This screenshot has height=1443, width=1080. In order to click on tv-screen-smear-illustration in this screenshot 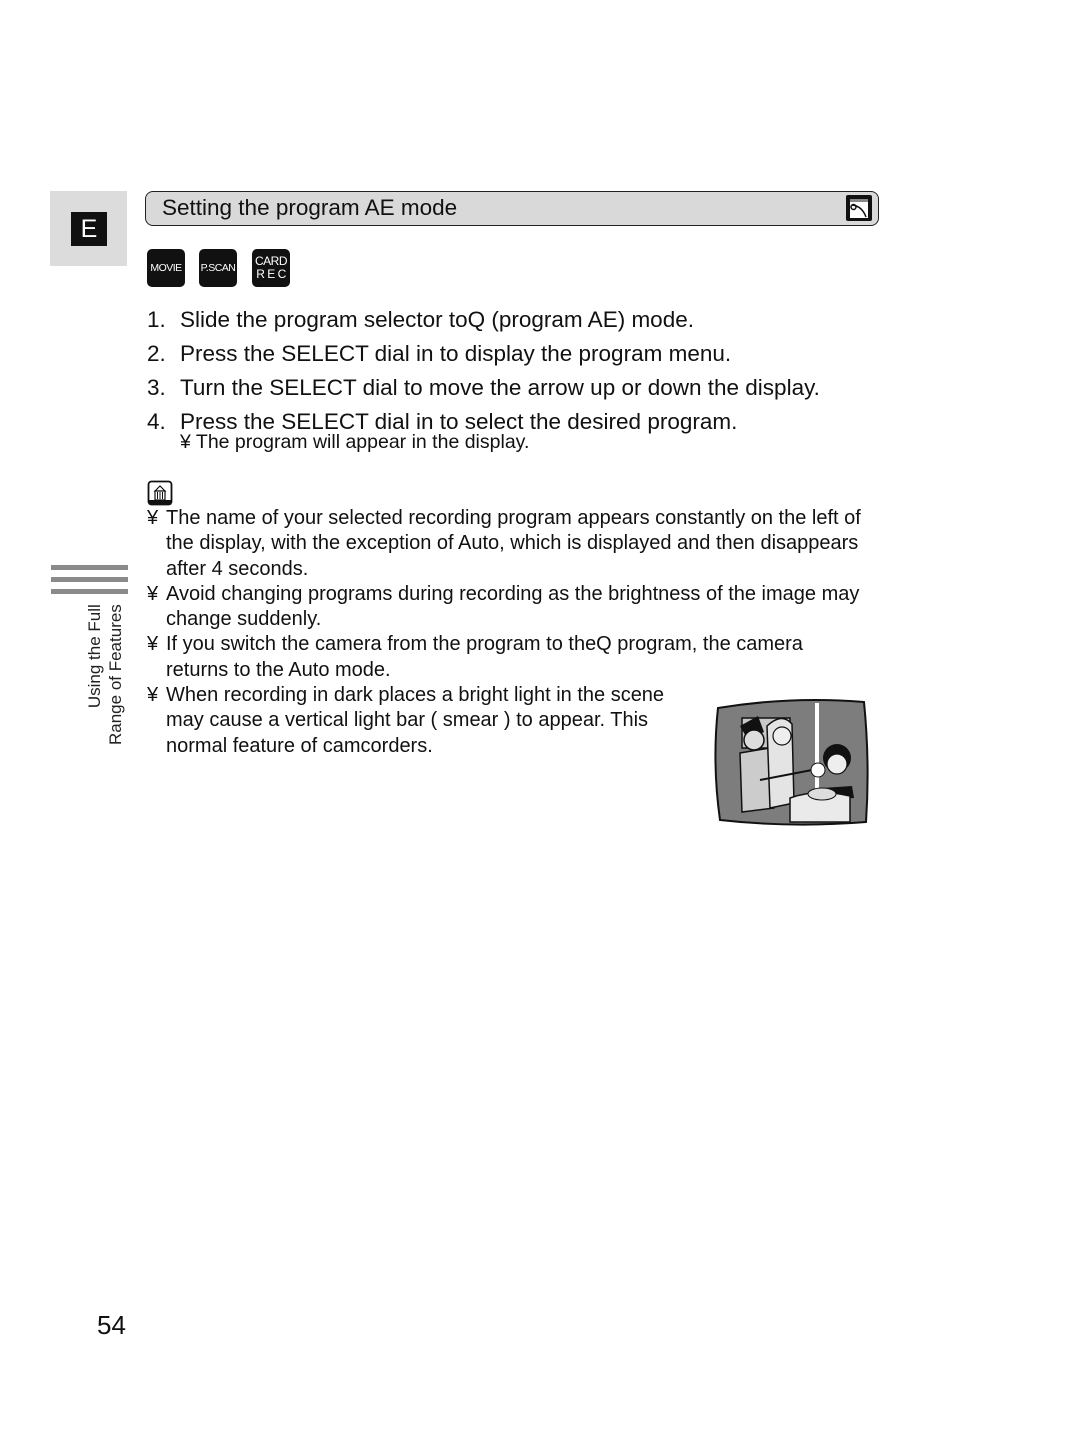, I will do `click(791, 762)`.